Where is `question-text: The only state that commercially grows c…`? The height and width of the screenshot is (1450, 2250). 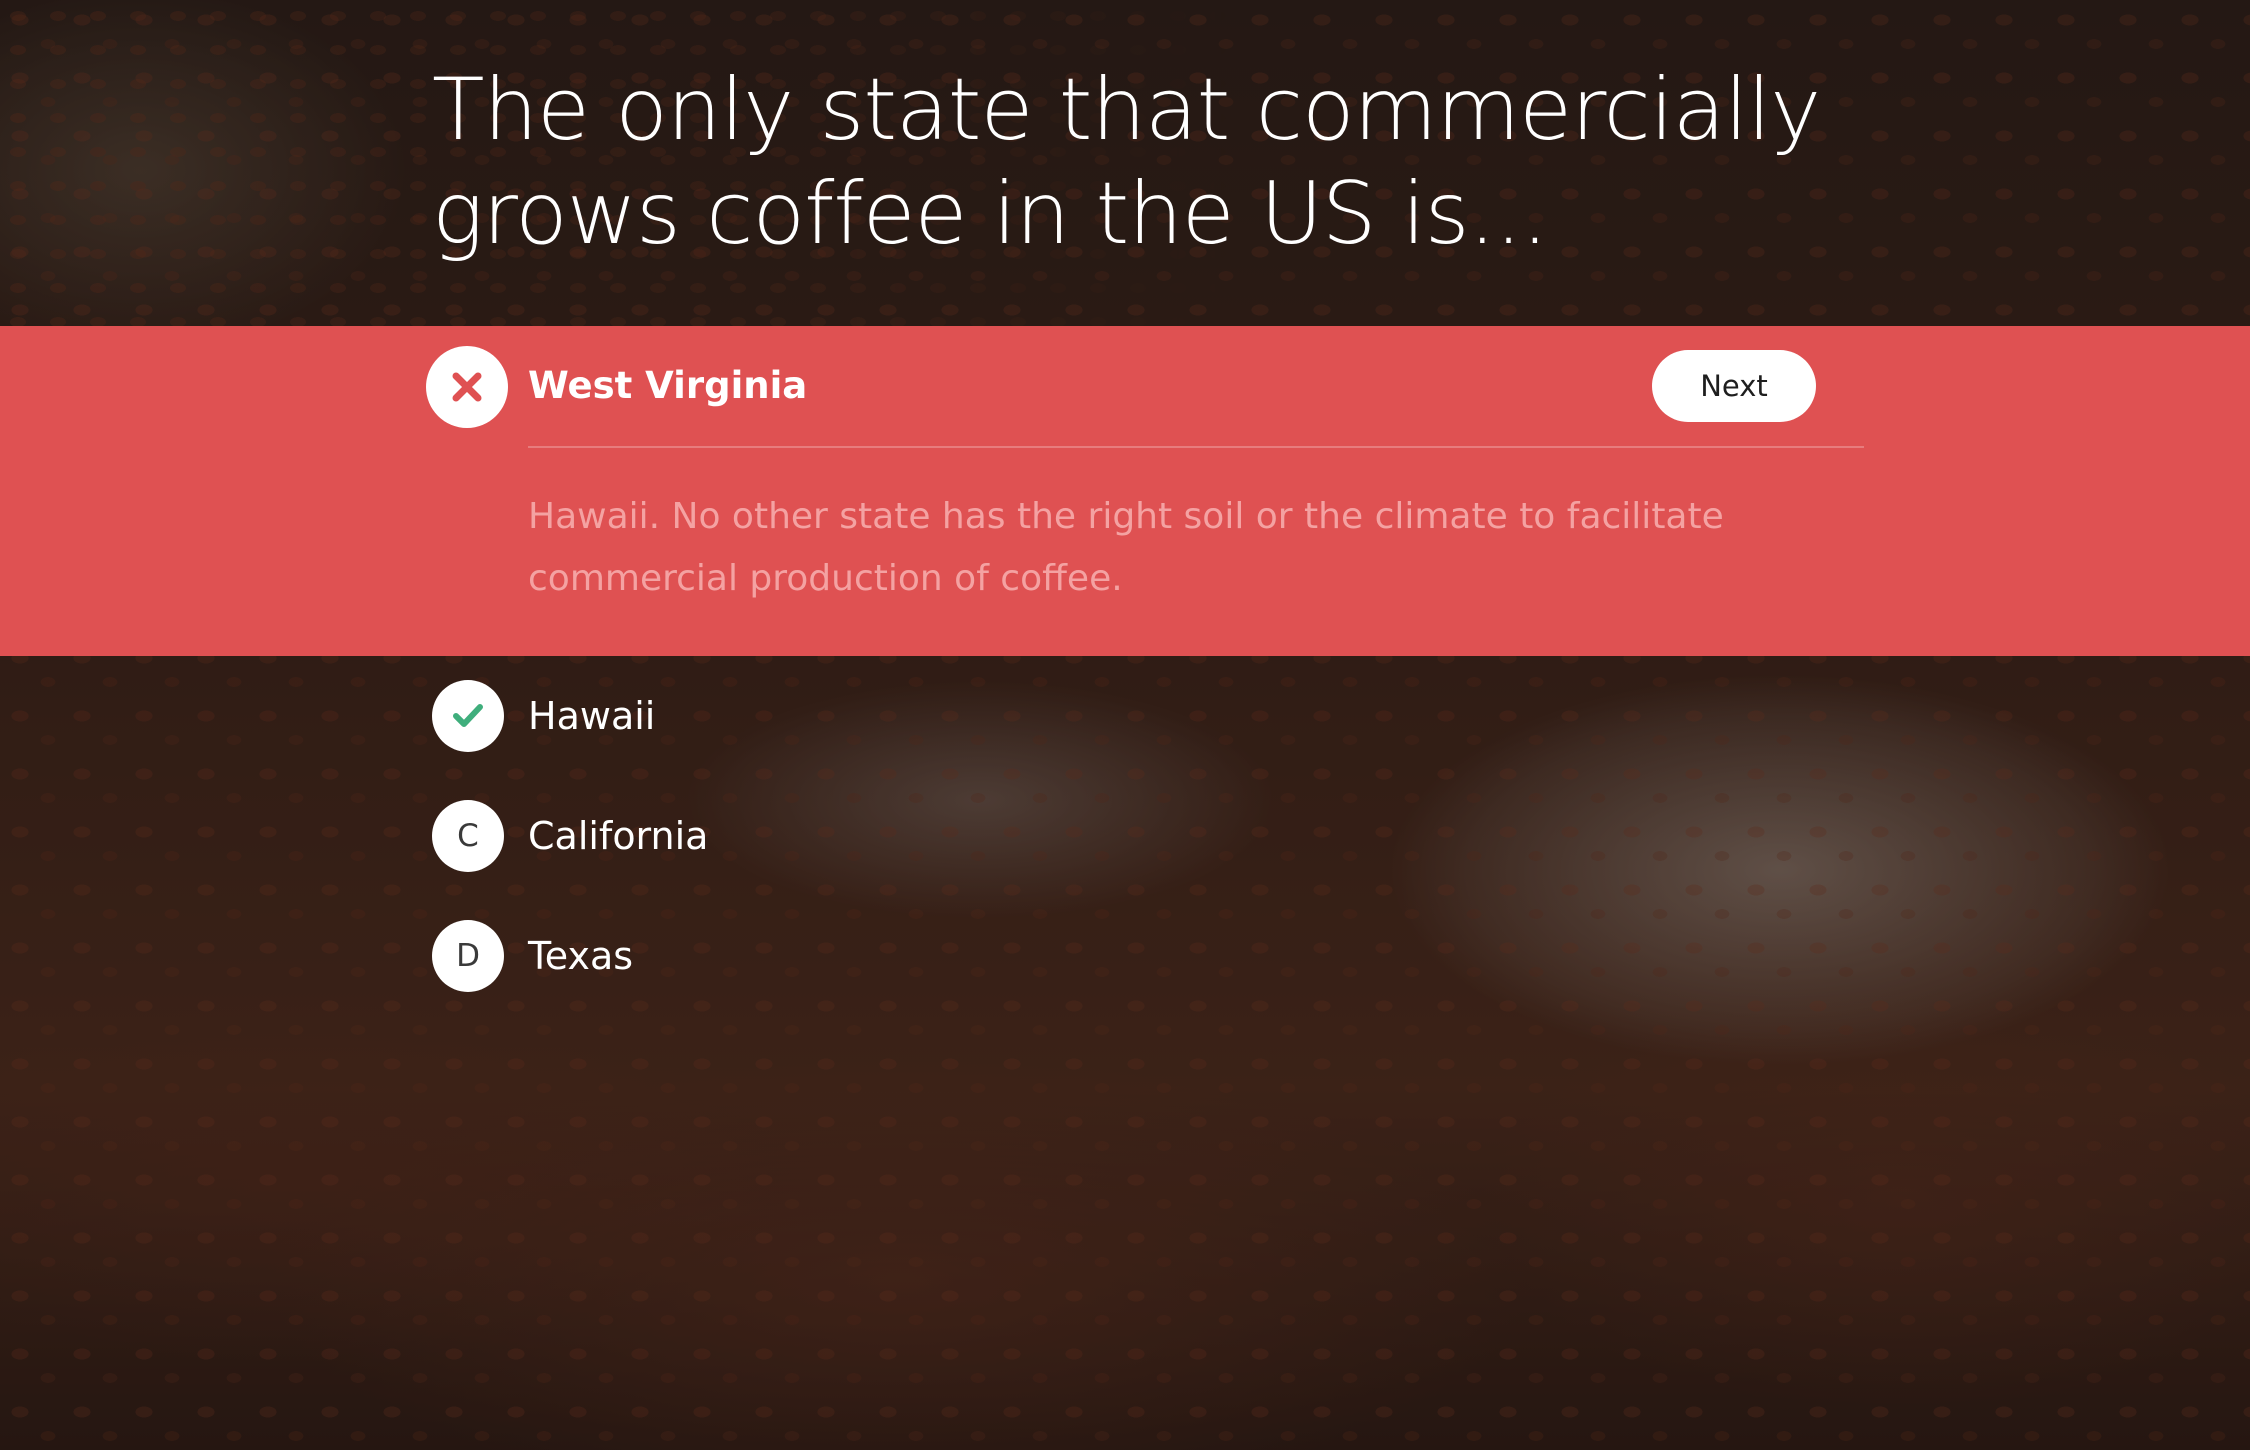
question-text: The only state that commercially grows c… is located at coordinates (1126, 162).